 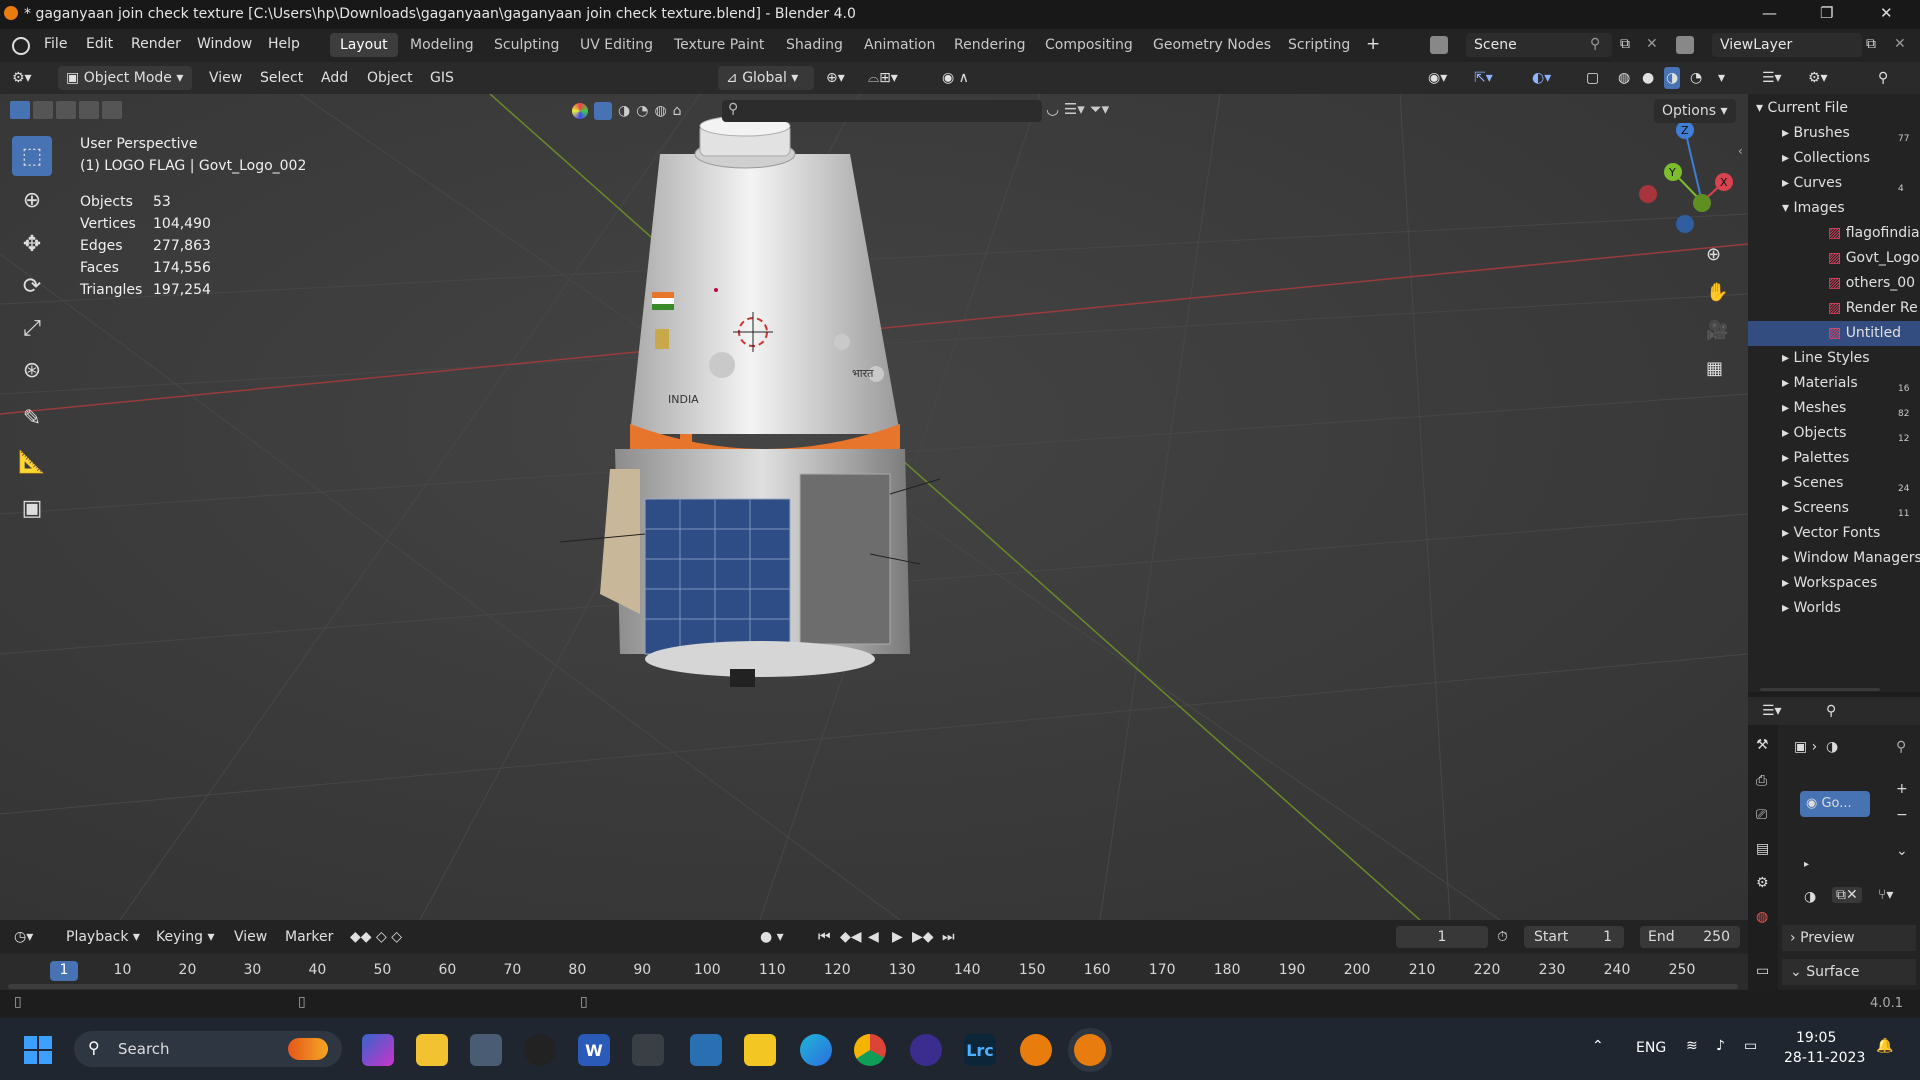 I want to click on windows-start-icon, so click(x=38, y=1050).